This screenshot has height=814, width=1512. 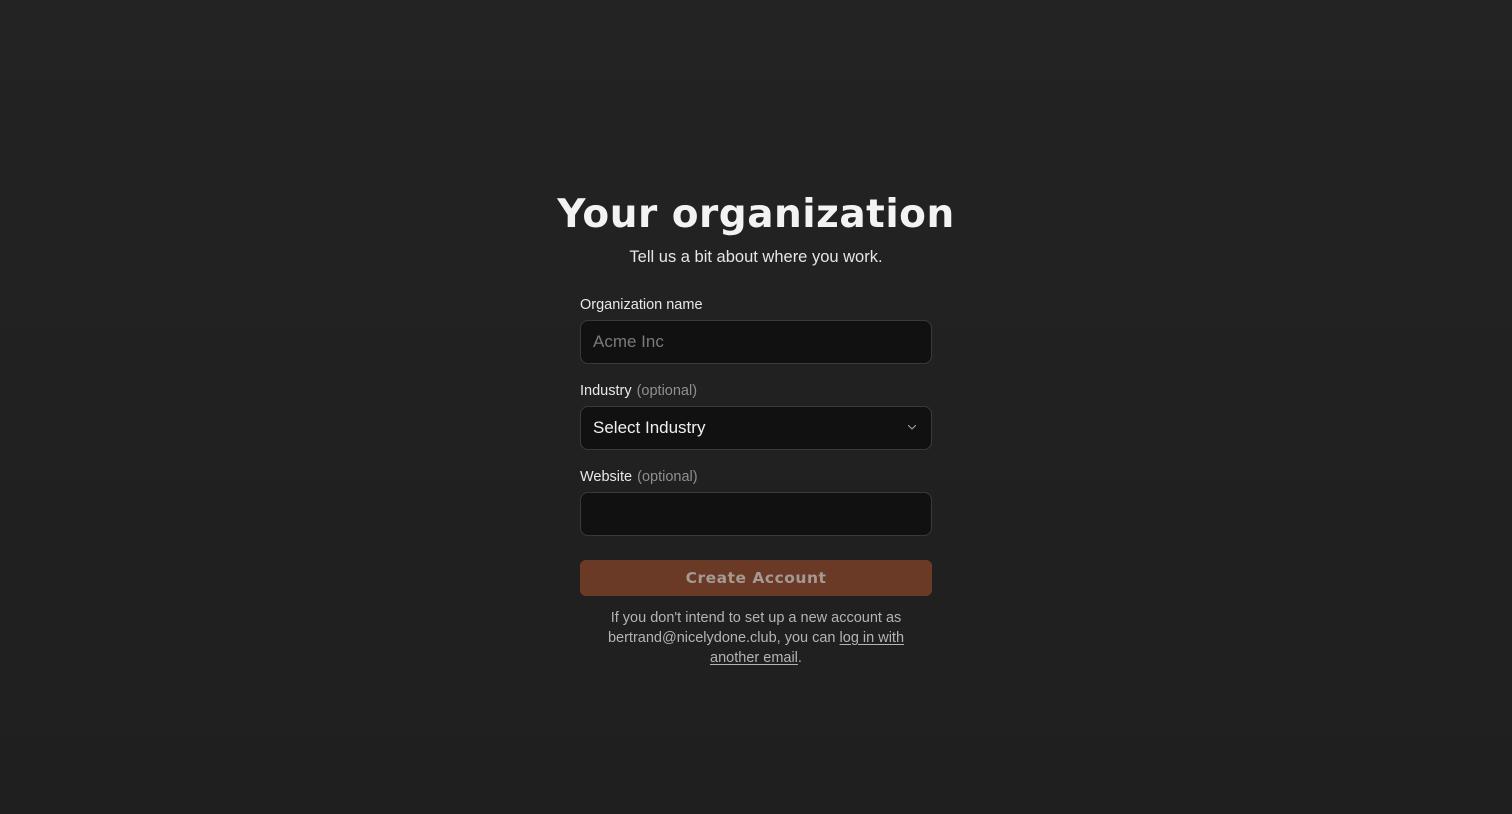 What do you see at coordinates (606, 391) in the screenshot?
I see `industry-label-text: Industry` at bounding box center [606, 391].